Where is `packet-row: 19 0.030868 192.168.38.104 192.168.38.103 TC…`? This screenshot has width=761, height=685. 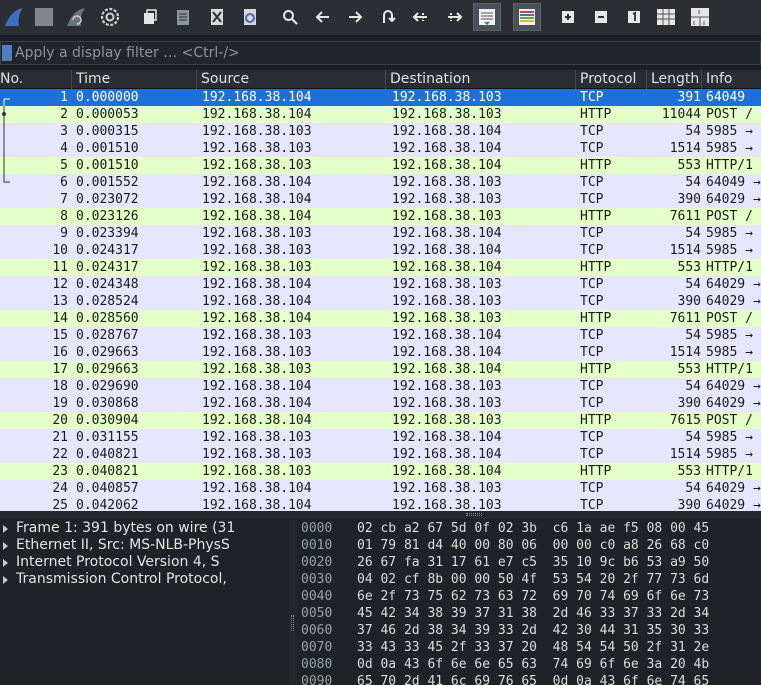
packet-row: 19 0.030868 192.168.38.104 192.168.38.103 TC… is located at coordinates (380, 403).